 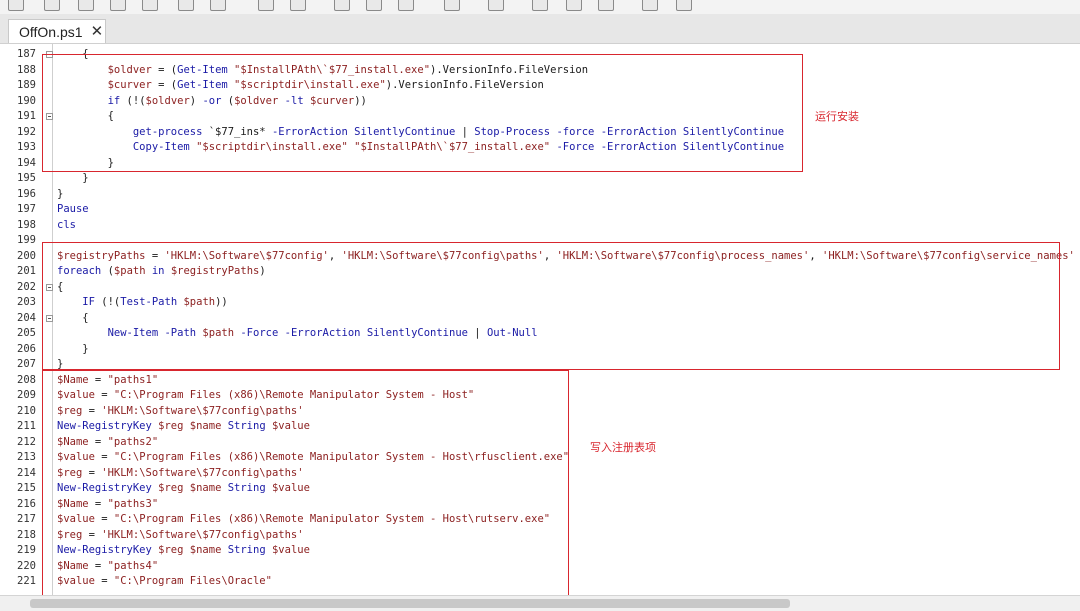 What do you see at coordinates (26, 534) in the screenshot?
I see `line-number: 218` at bounding box center [26, 534].